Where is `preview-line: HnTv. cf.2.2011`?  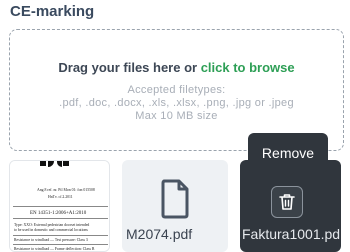 preview-line: HnTv. cf.2.2011 is located at coordinates (60, 197).